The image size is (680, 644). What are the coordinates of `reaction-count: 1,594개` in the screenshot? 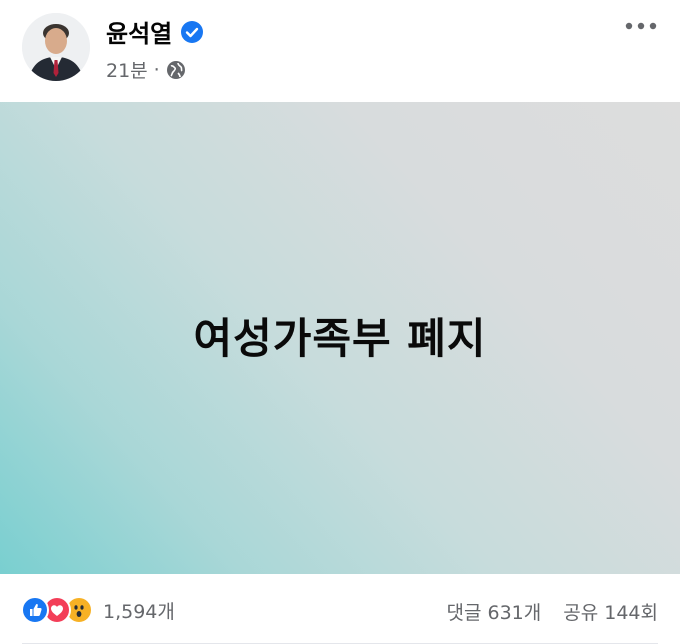 It's located at (139, 611).